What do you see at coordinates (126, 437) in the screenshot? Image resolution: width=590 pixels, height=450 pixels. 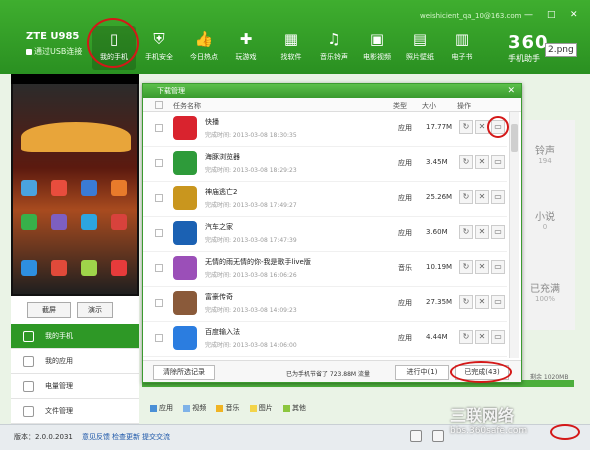 I see `check-update-link: 检查更新` at bounding box center [126, 437].